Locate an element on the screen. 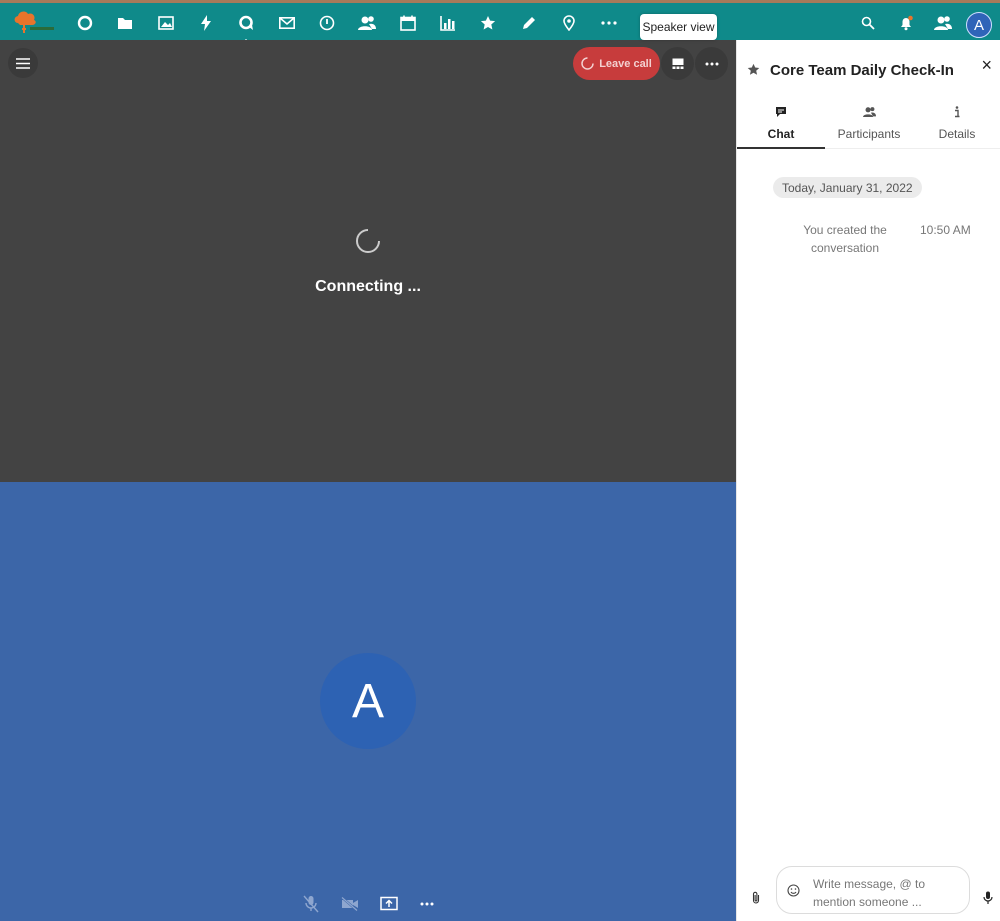 The width and height of the screenshot is (1000, 921). files-icon is located at coordinates (125, 23).